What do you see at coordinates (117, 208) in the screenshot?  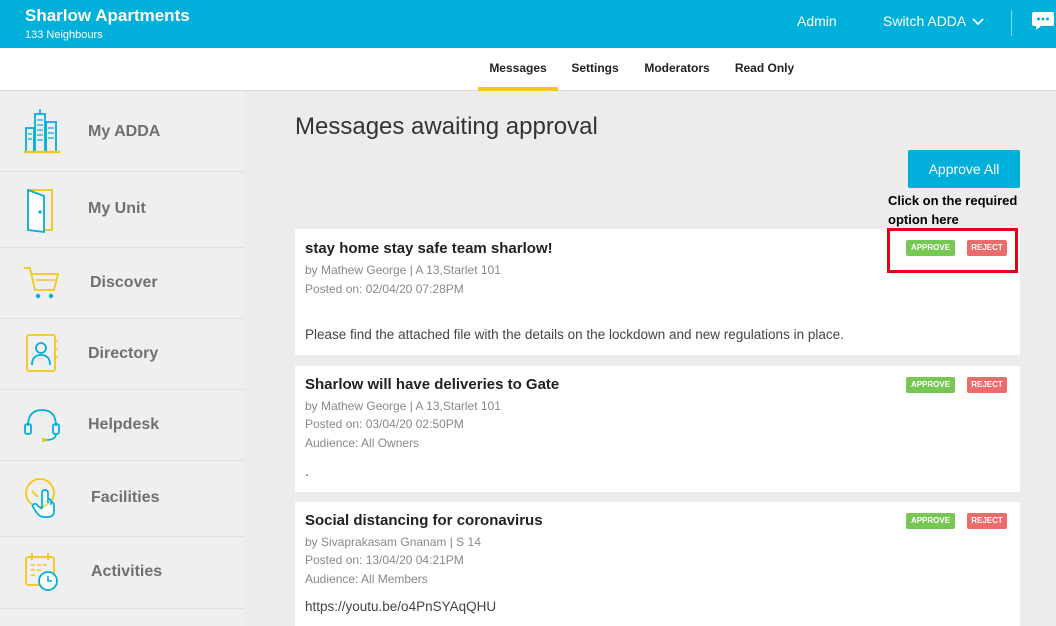 I see `sidebar-item-label: My Unit` at bounding box center [117, 208].